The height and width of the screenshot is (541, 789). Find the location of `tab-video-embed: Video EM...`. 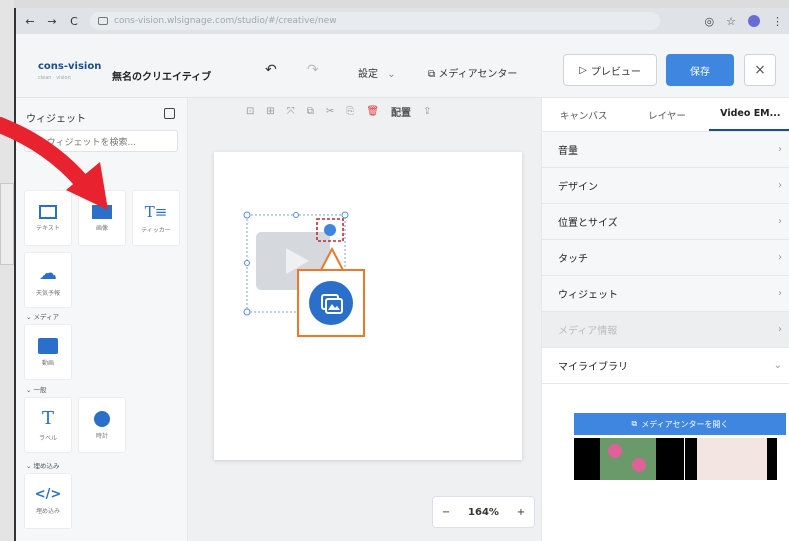

tab-video-embed: Video EM... is located at coordinates (748, 114).